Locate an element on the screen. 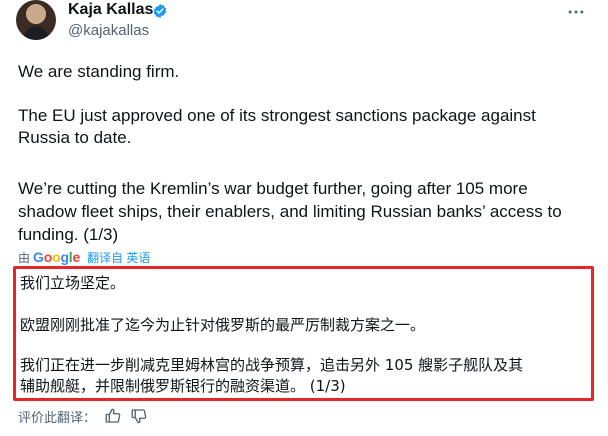  verified-badge-icon is located at coordinates (160, 11).